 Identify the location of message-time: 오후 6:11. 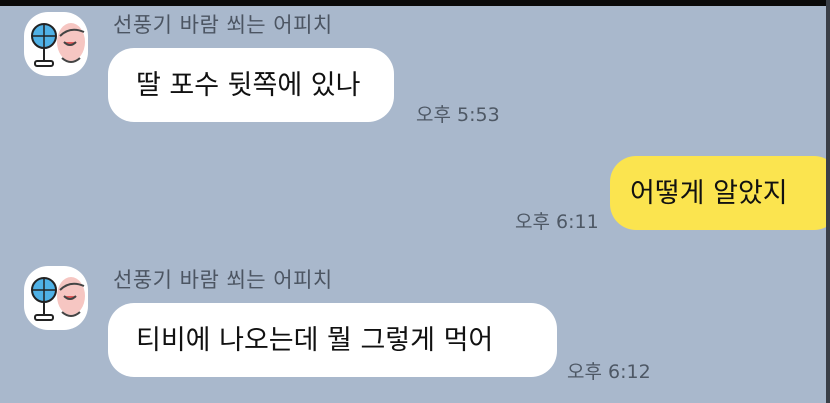
(557, 222).